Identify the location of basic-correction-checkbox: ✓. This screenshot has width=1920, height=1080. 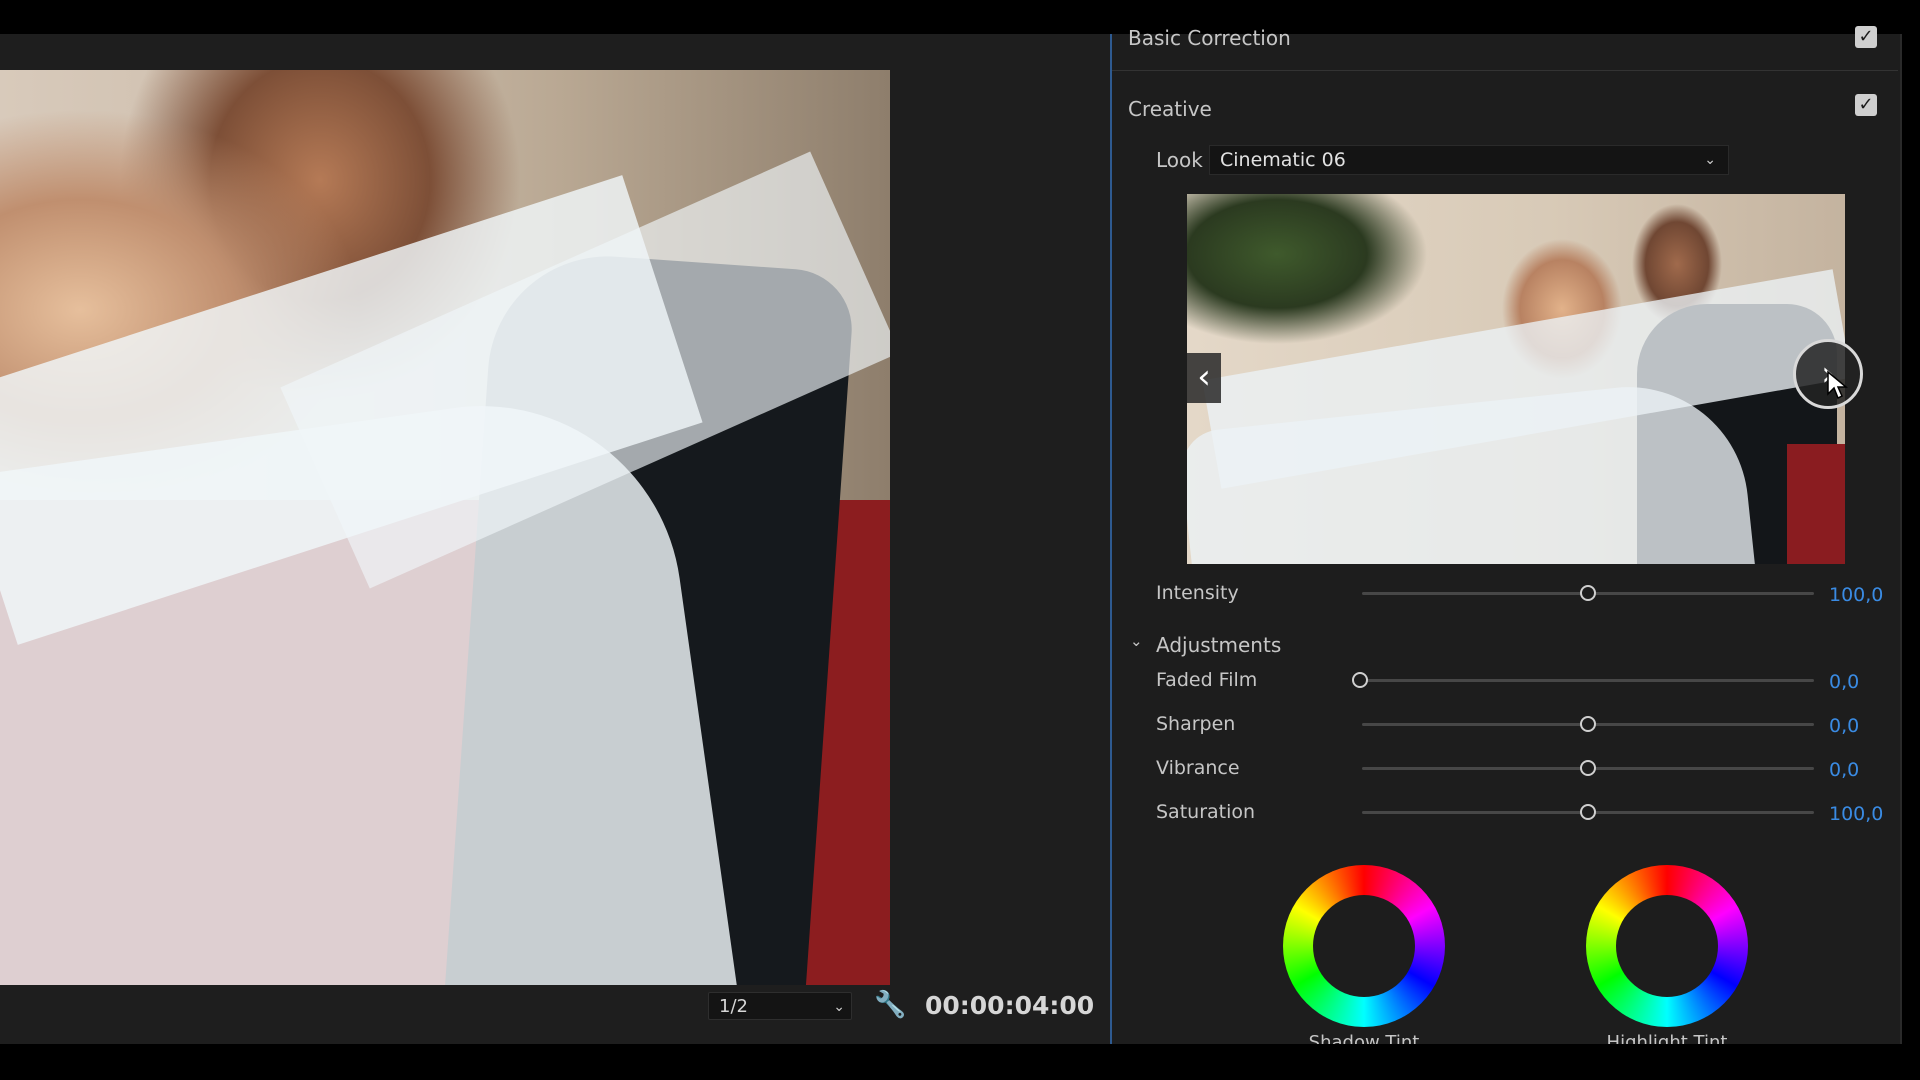
(1866, 37).